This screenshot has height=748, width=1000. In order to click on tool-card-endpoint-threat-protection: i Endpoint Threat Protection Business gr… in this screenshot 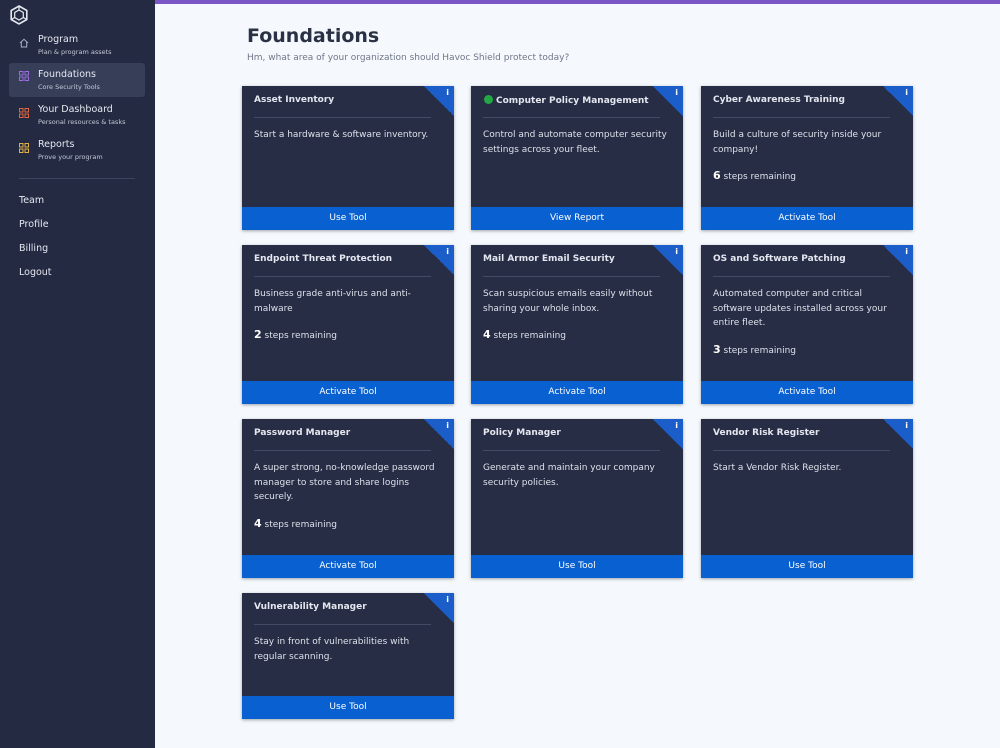, I will do `click(348, 324)`.